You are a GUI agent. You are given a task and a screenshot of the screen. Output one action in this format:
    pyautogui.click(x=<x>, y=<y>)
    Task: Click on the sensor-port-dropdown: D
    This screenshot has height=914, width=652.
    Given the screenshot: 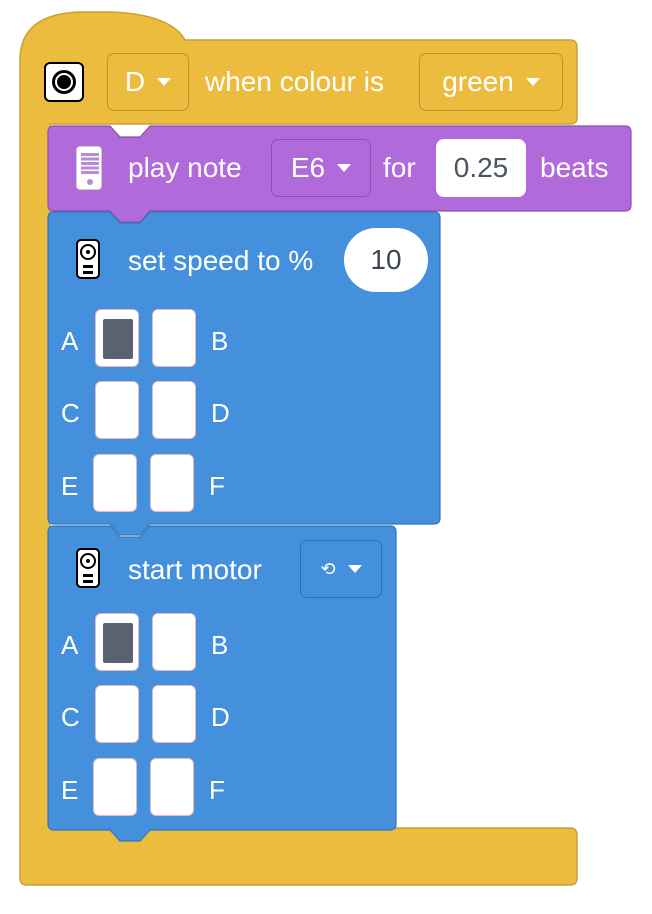 What is the action you would take?
    pyautogui.click(x=148, y=82)
    